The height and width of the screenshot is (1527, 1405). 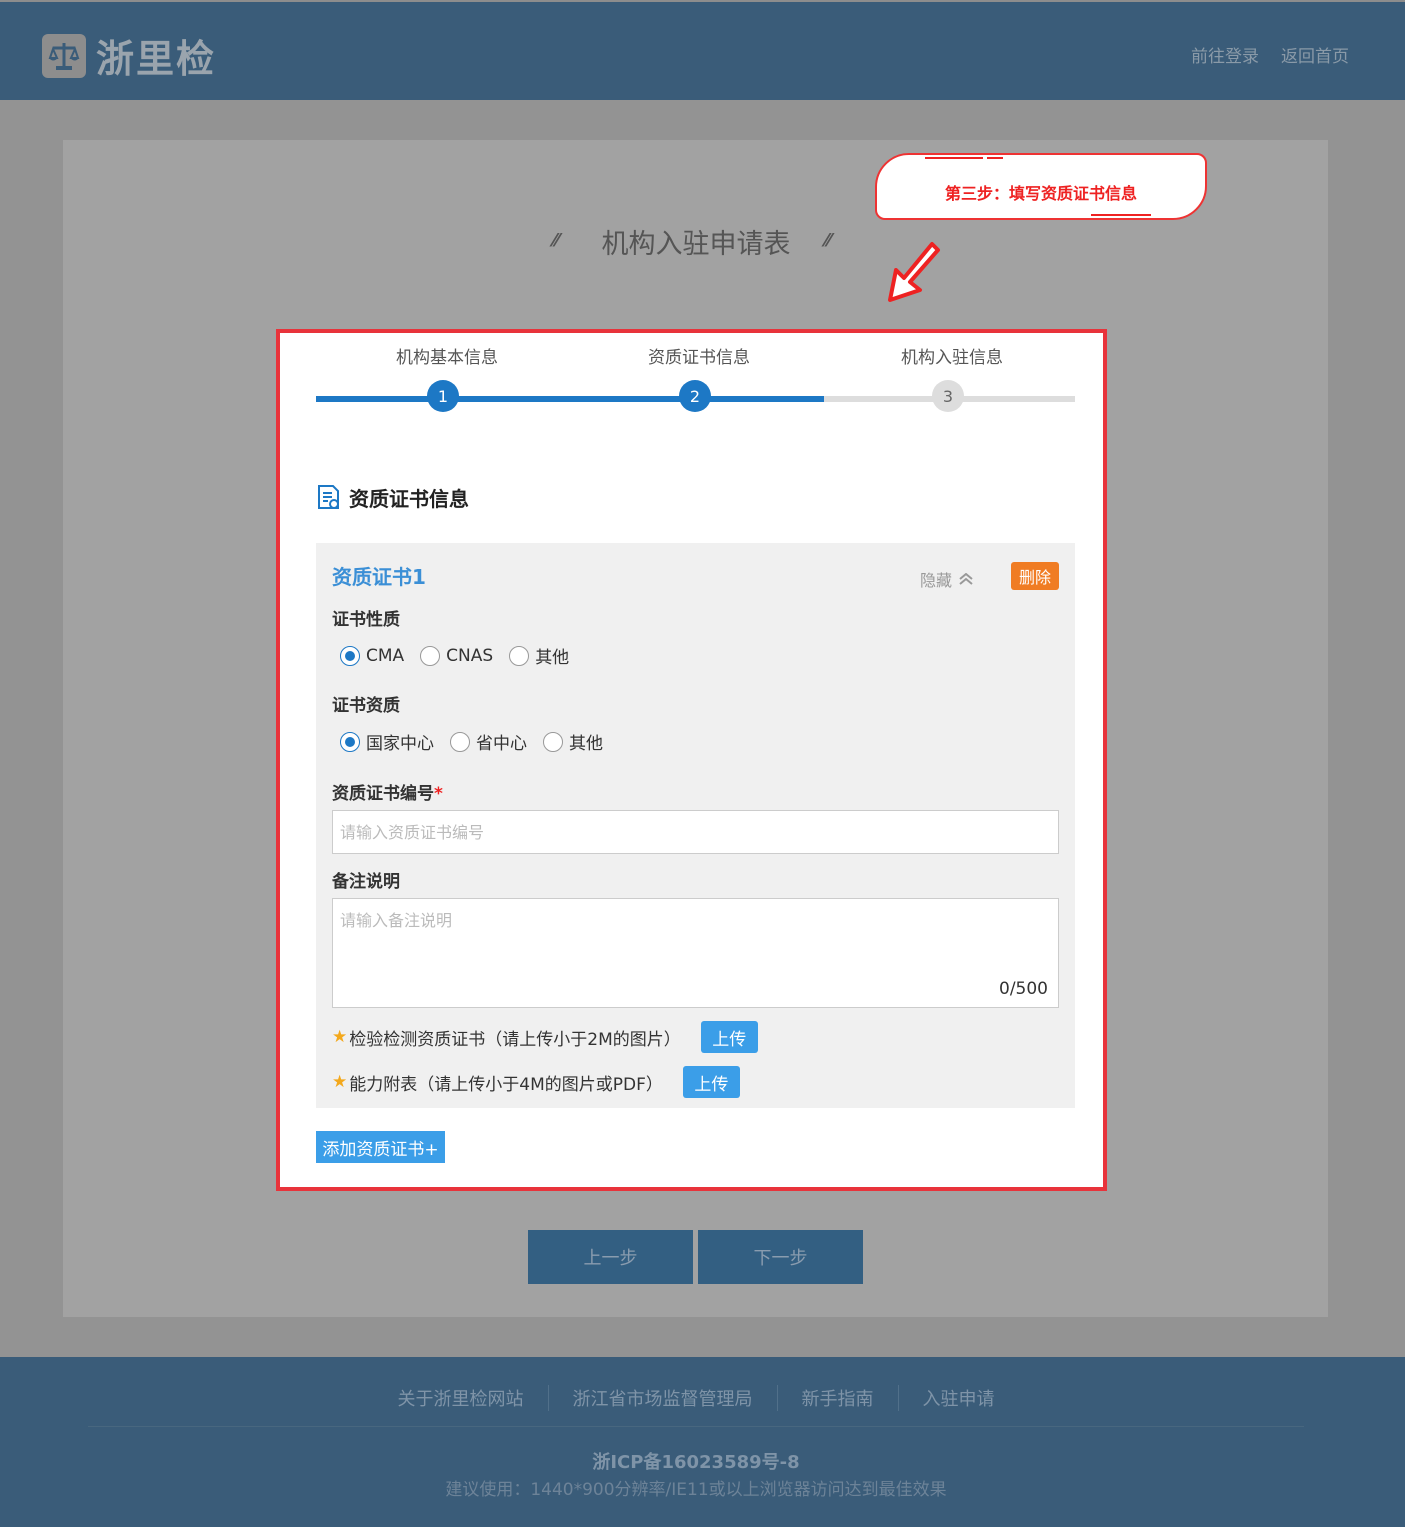 I want to click on hide-label: 隐藏, so click(x=936, y=580).